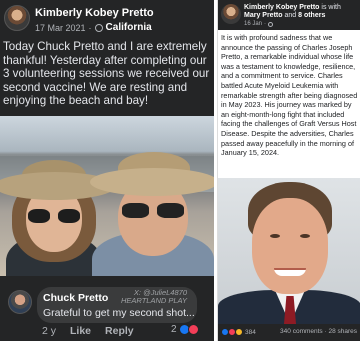 The image size is (360, 341). Describe the element at coordinates (290, 246) in the screenshot. I see `face` at that location.